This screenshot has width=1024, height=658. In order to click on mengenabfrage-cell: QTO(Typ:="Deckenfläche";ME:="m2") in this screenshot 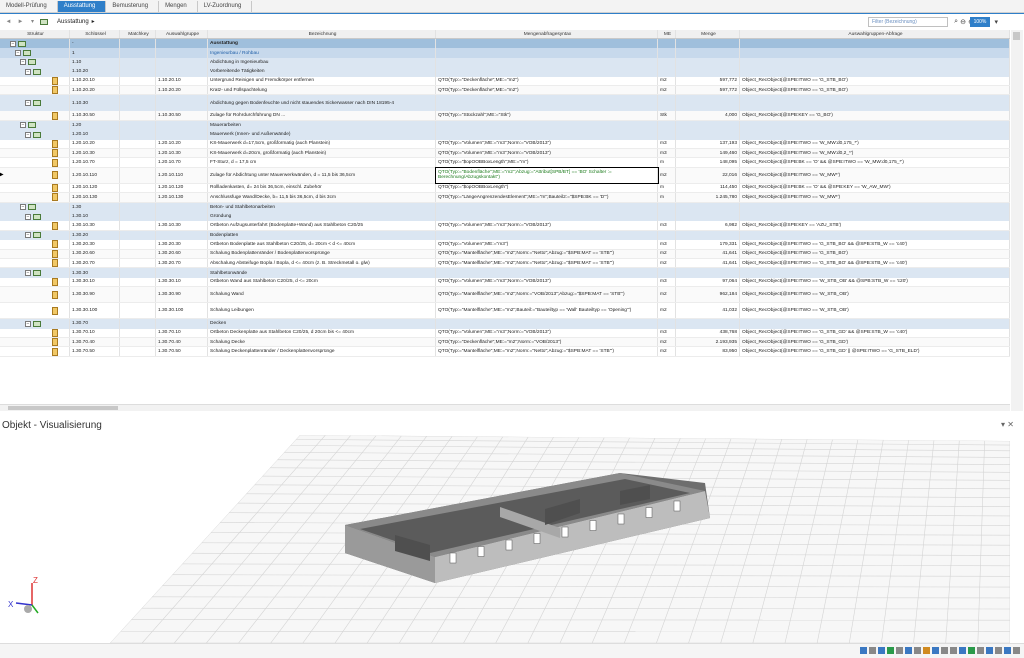, I will do `click(547, 90)`.